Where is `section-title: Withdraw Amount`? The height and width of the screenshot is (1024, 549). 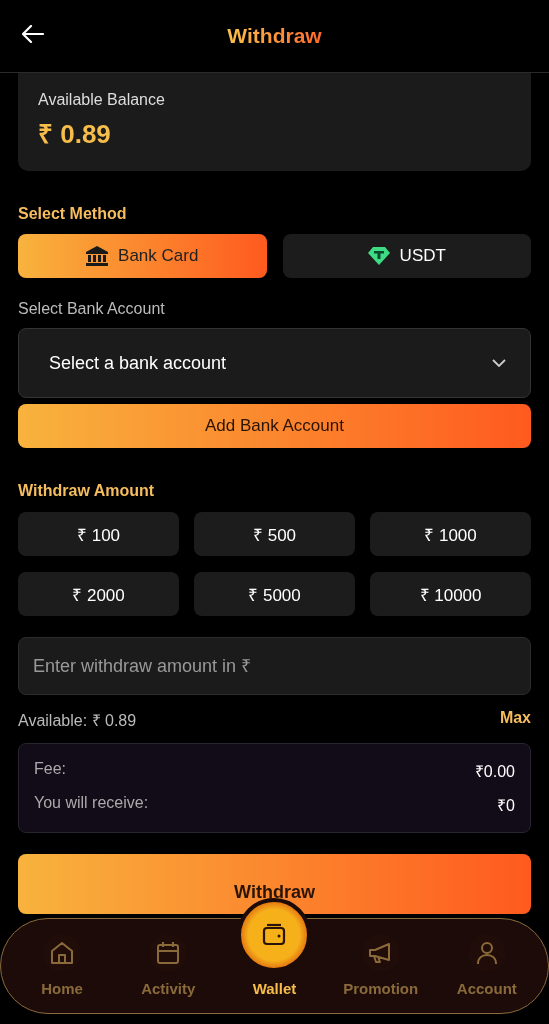 section-title: Withdraw Amount is located at coordinates (87, 491).